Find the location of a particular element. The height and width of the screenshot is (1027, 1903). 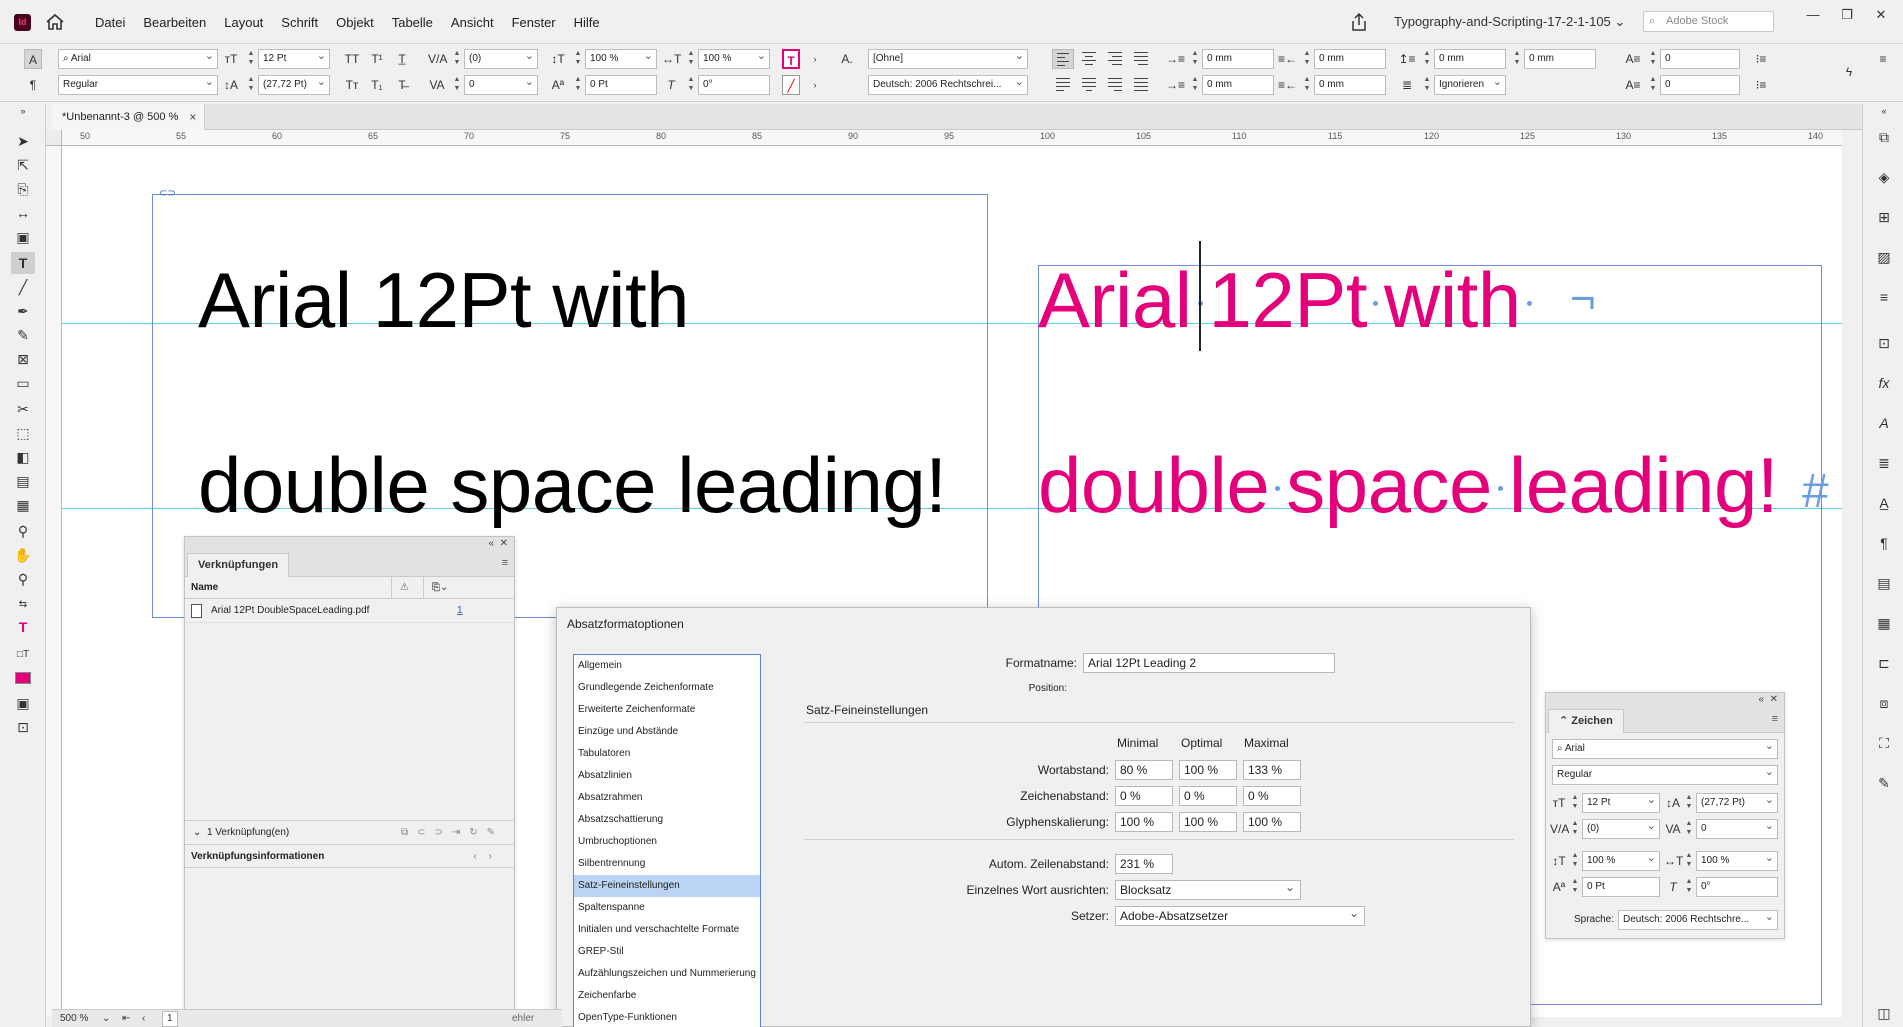

layers-panel-icon: ◈ is located at coordinates (1884, 177).